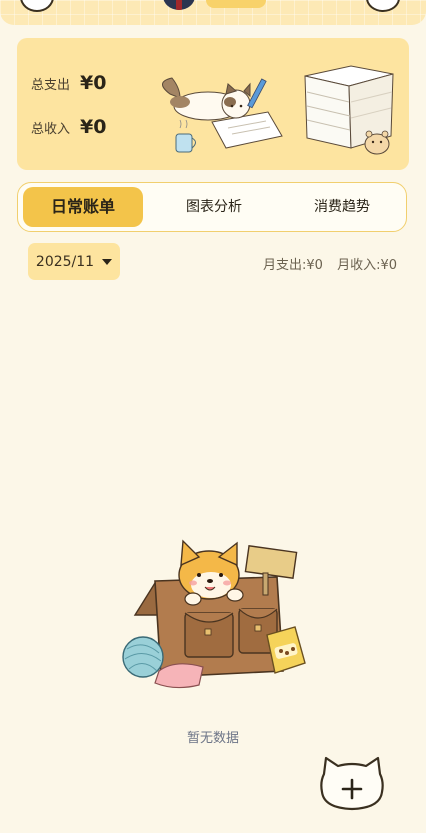  What do you see at coordinates (93, 83) in the screenshot?
I see `total-expense-value: ¥0` at bounding box center [93, 83].